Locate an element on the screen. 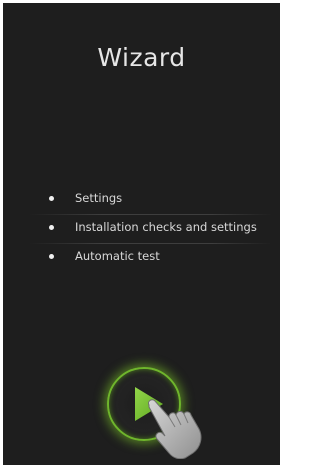 This screenshot has width=320, height=468. list-item-automatic-test: Automatic test is located at coordinates (141, 258).